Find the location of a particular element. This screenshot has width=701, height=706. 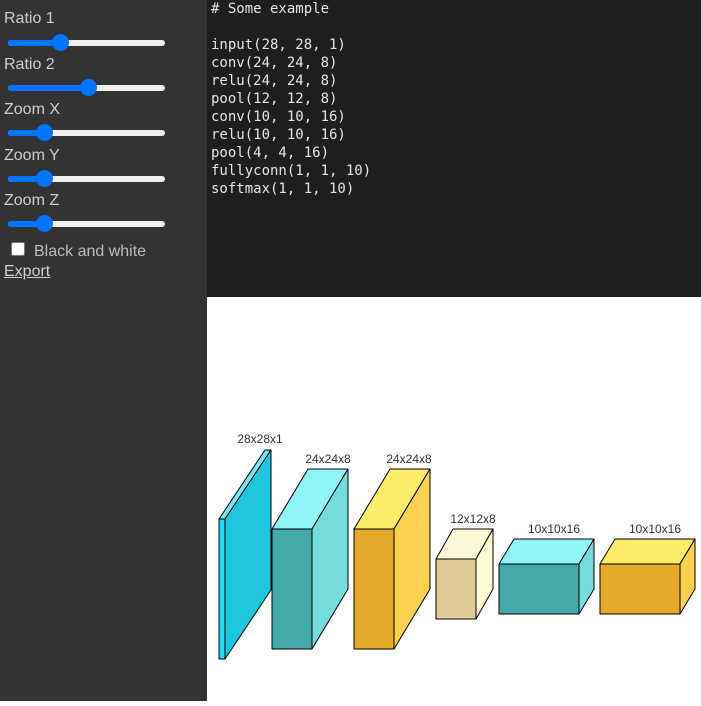

slider-fill is located at coordinates (48, 88).